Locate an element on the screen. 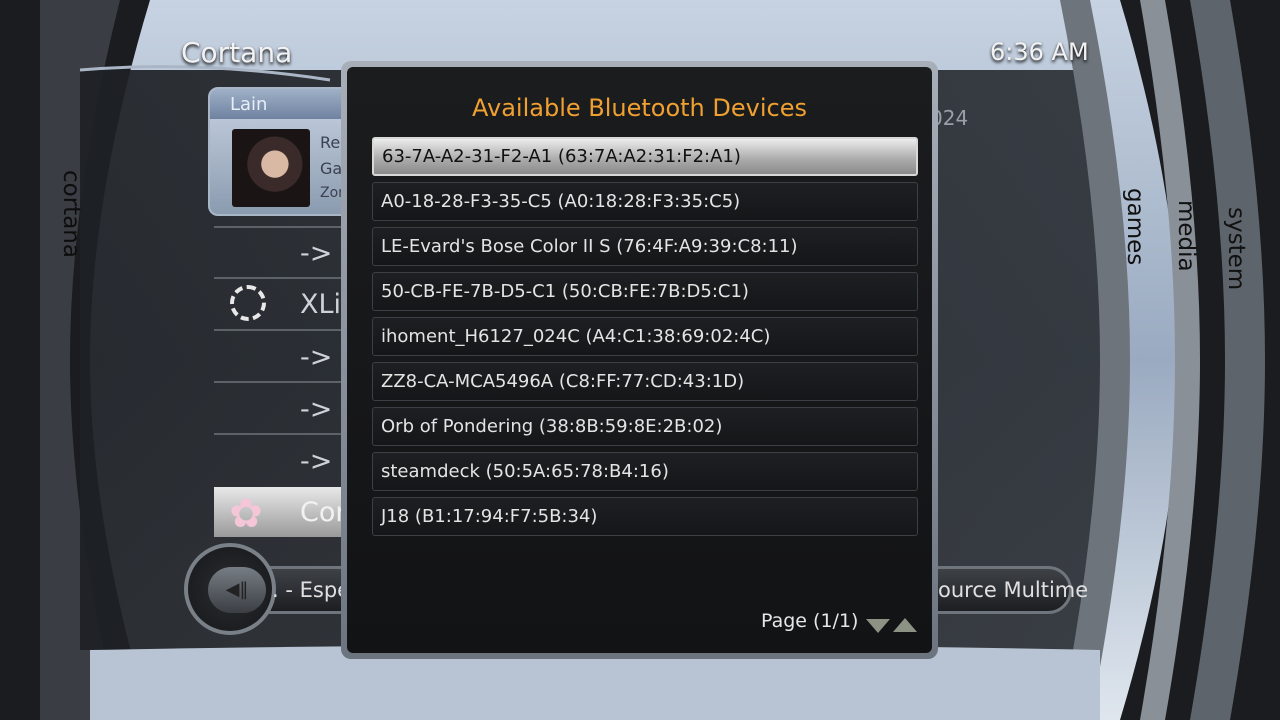  device-row: J18 (B1:17:94:F7:5B:34) is located at coordinates (645, 516).